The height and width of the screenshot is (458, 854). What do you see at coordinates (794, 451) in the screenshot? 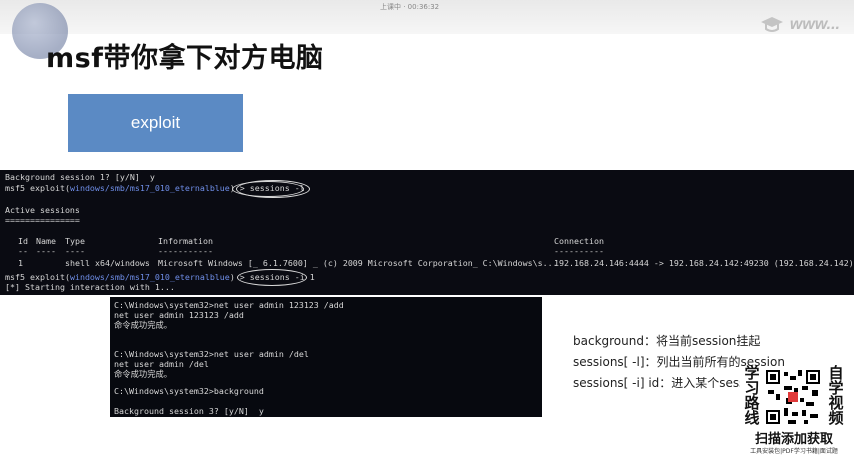
I see `qr-subcaption: 工具安装包|PDF学习书籍|面试题` at bounding box center [794, 451].